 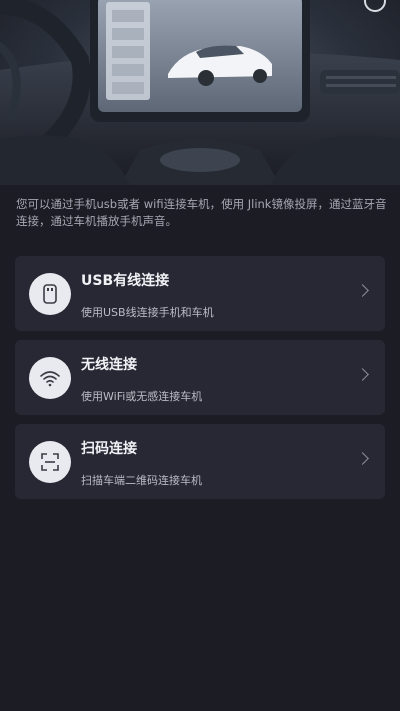 I want to click on wifi-connect-option: 无线连接 使用WiFi或无感连接车机, so click(x=200, y=377).